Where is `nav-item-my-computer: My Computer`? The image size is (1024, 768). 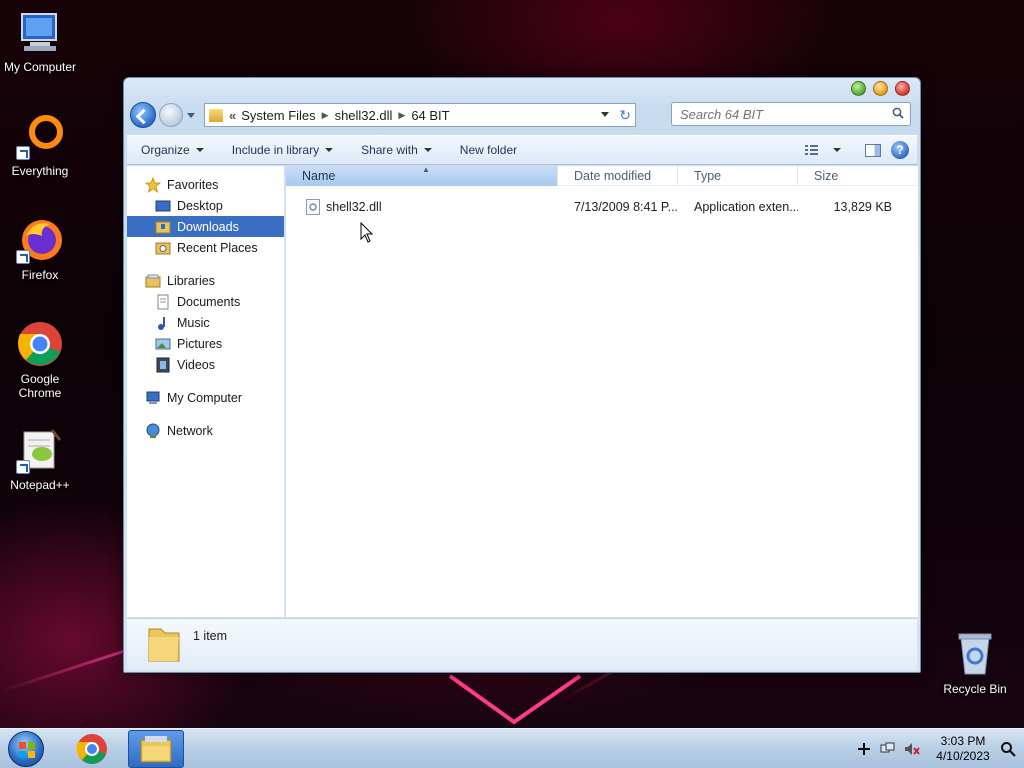 nav-item-my-computer: My Computer is located at coordinates (205, 397).